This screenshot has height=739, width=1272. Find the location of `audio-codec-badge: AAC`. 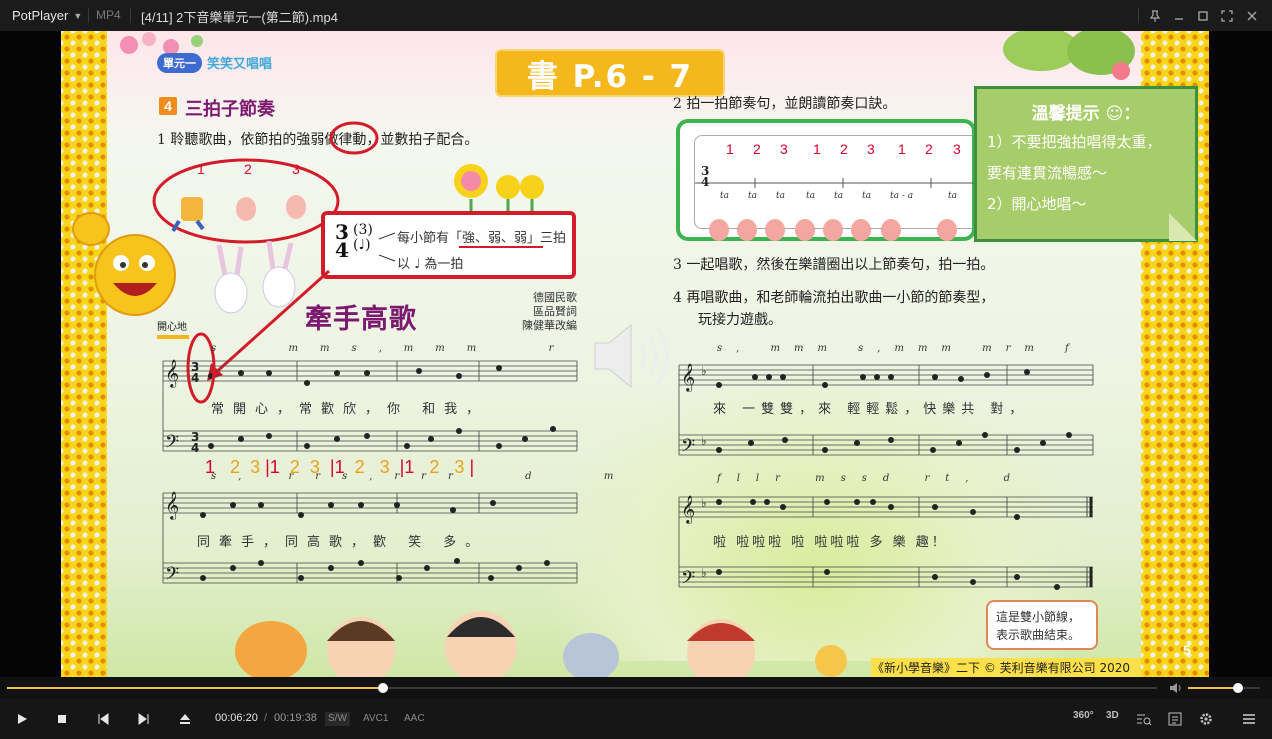

audio-codec-badge: AAC is located at coordinates (414, 719).